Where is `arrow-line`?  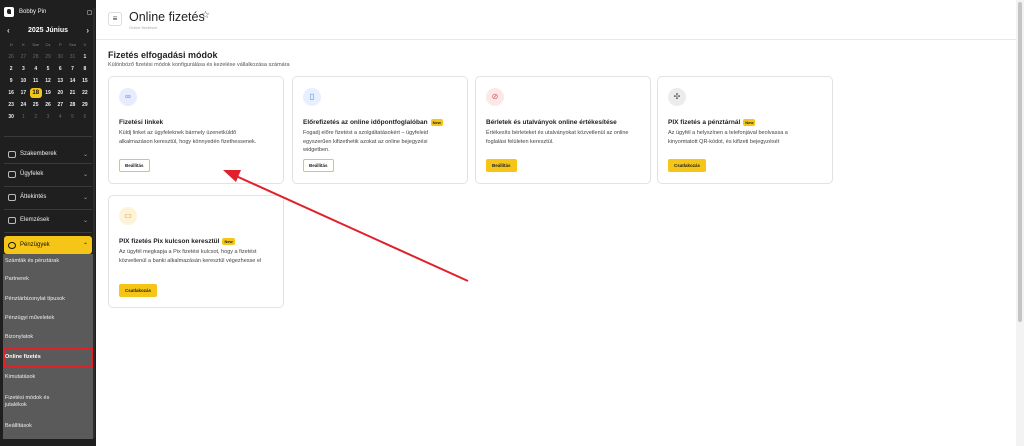 arrow-line is located at coordinates (352, 228).